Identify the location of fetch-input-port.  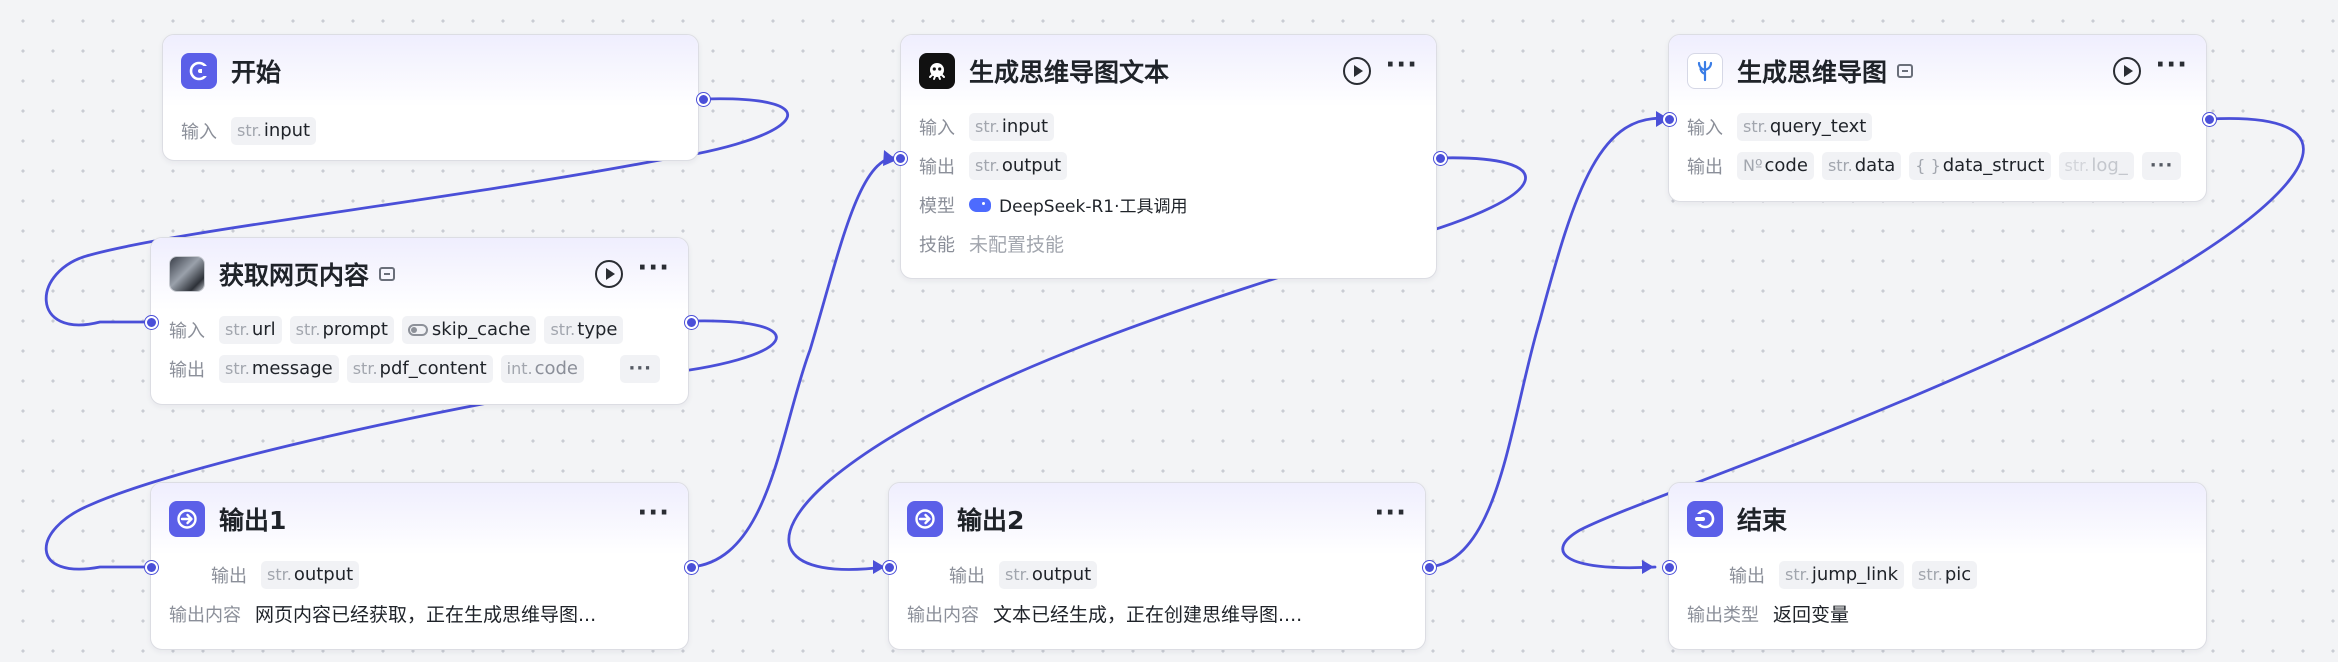
(151, 322).